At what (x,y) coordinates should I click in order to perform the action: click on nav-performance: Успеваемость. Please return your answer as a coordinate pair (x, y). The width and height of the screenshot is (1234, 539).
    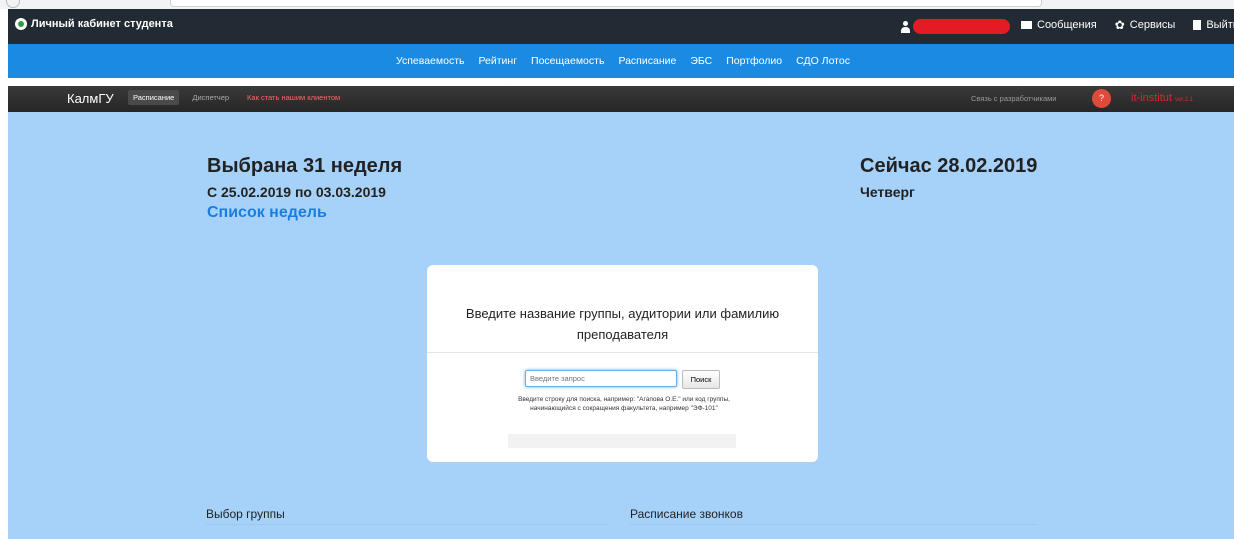
    Looking at the image, I should click on (430, 61).